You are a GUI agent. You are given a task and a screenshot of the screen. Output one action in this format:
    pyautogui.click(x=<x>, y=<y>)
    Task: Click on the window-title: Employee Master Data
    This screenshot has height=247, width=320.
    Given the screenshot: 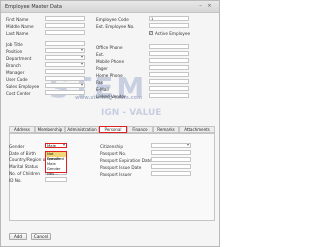 What is the action you would take?
    pyautogui.click(x=33, y=7)
    